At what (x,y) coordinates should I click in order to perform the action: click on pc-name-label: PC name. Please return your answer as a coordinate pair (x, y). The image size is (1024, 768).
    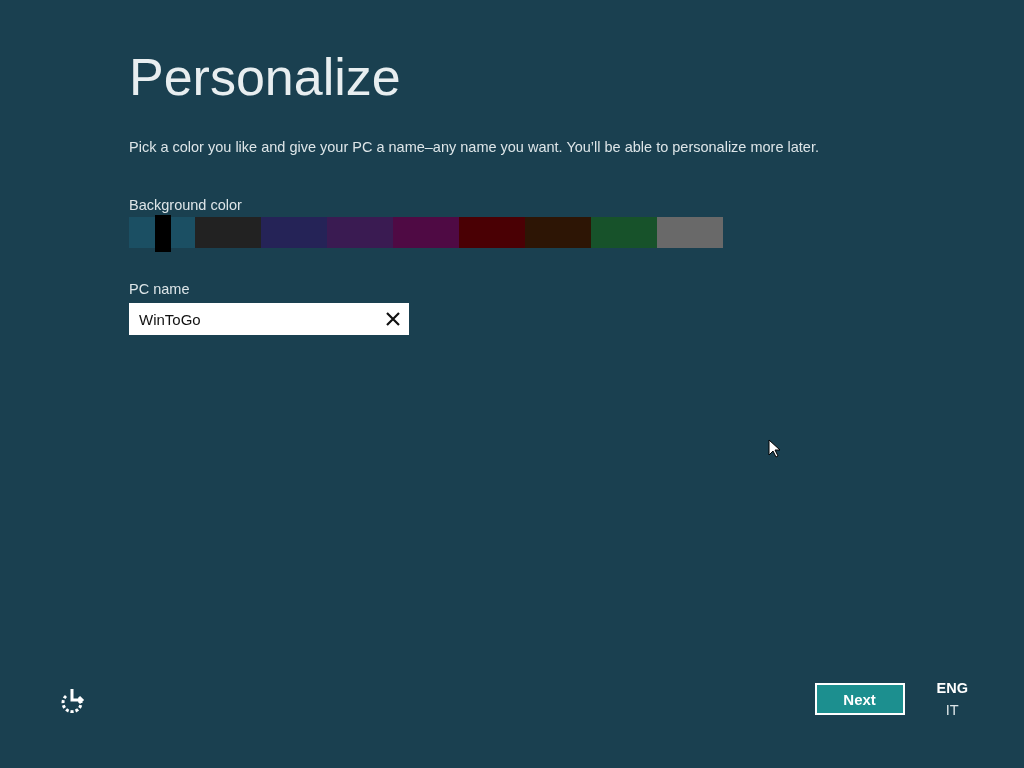
    Looking at the image, I should click on (159, 289).